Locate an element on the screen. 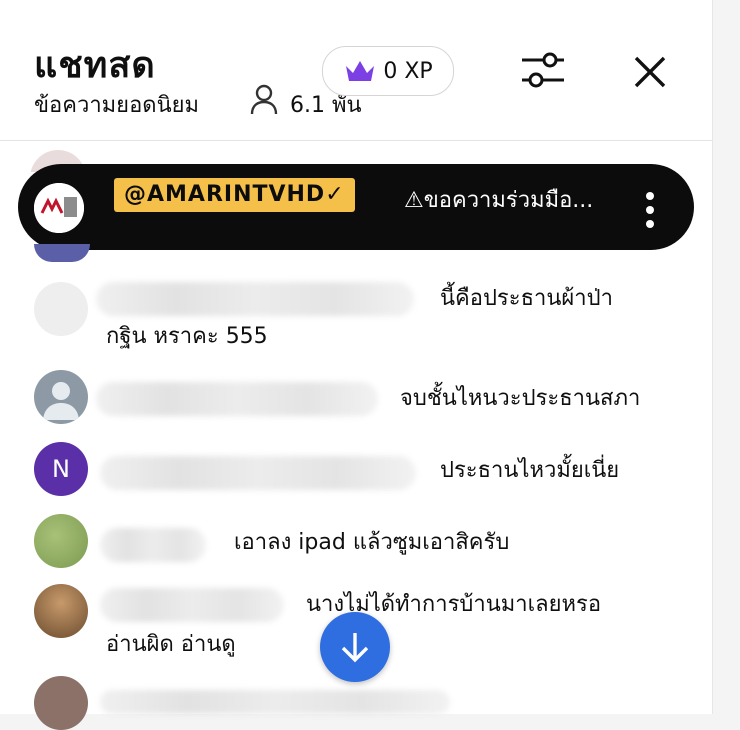 The height and width of the screenshot is (730, 740). scroll-to-bottom-button is located at coordinates (355, 647).